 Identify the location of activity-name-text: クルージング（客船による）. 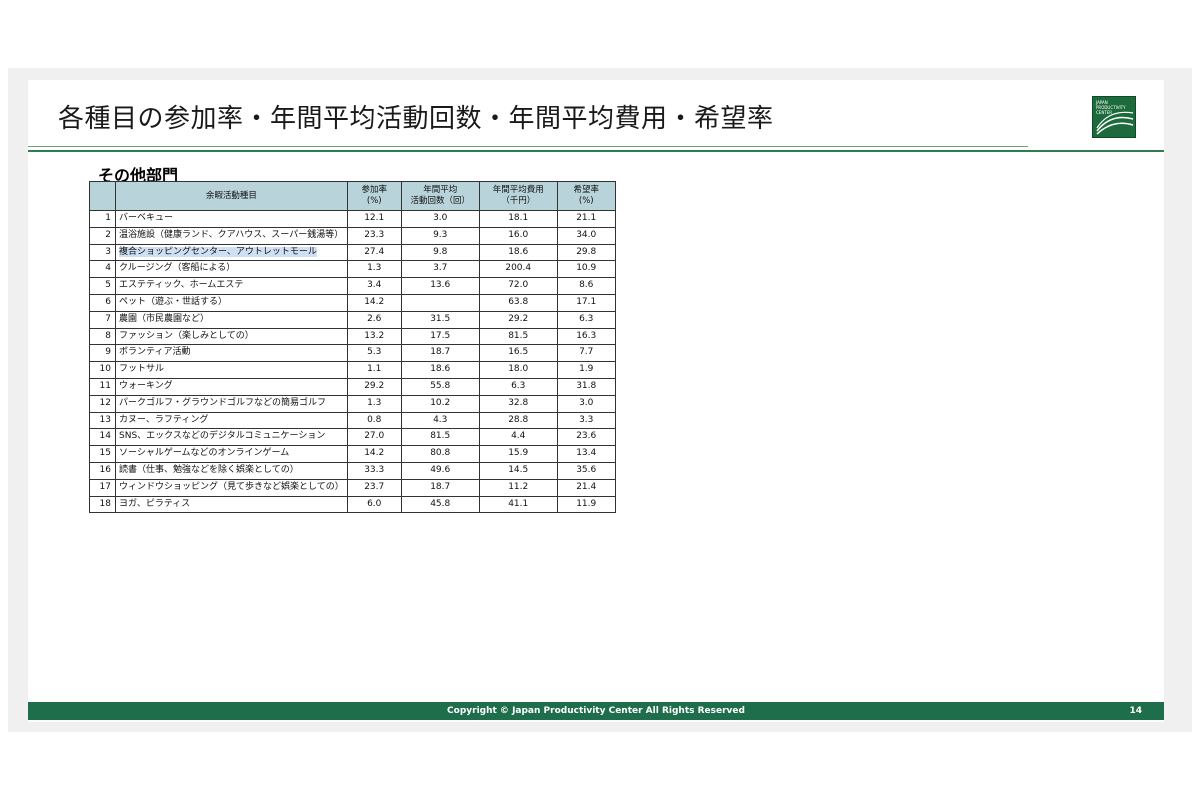
(177, 268).